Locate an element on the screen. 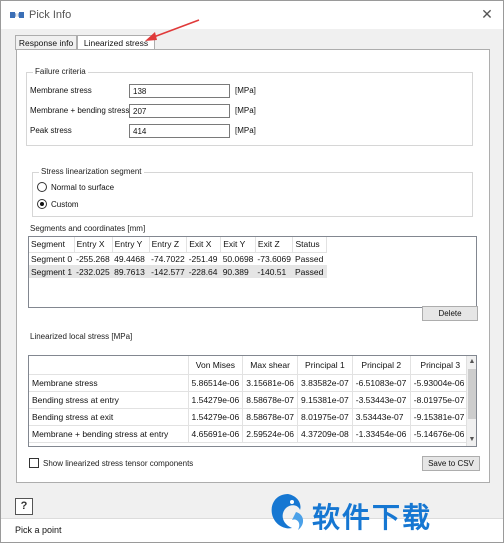  column-header: Principal 2 is located at coordinates (381, 365).